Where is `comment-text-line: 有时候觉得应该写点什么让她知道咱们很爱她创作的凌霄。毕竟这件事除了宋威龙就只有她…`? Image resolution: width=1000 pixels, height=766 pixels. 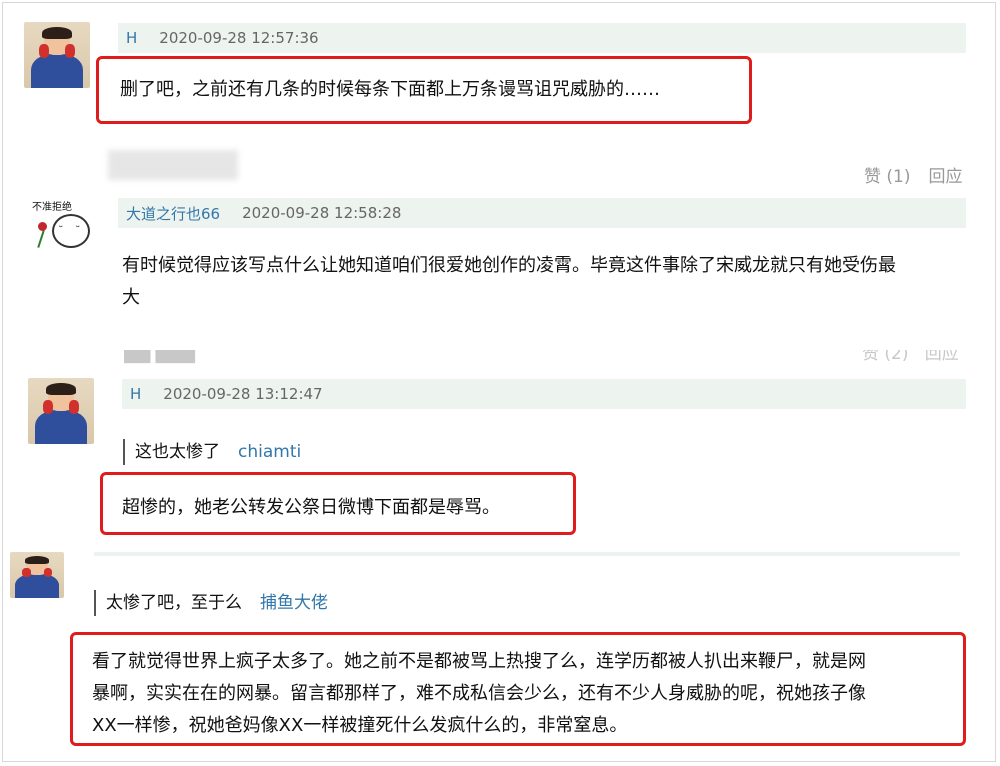 comment-text-line: 有时候觉得应该写点什么让她知道咱们很爱她创作的凌霄。毕竟这件事除了宋威龙就只有她… is located at coordinates (509, 265).